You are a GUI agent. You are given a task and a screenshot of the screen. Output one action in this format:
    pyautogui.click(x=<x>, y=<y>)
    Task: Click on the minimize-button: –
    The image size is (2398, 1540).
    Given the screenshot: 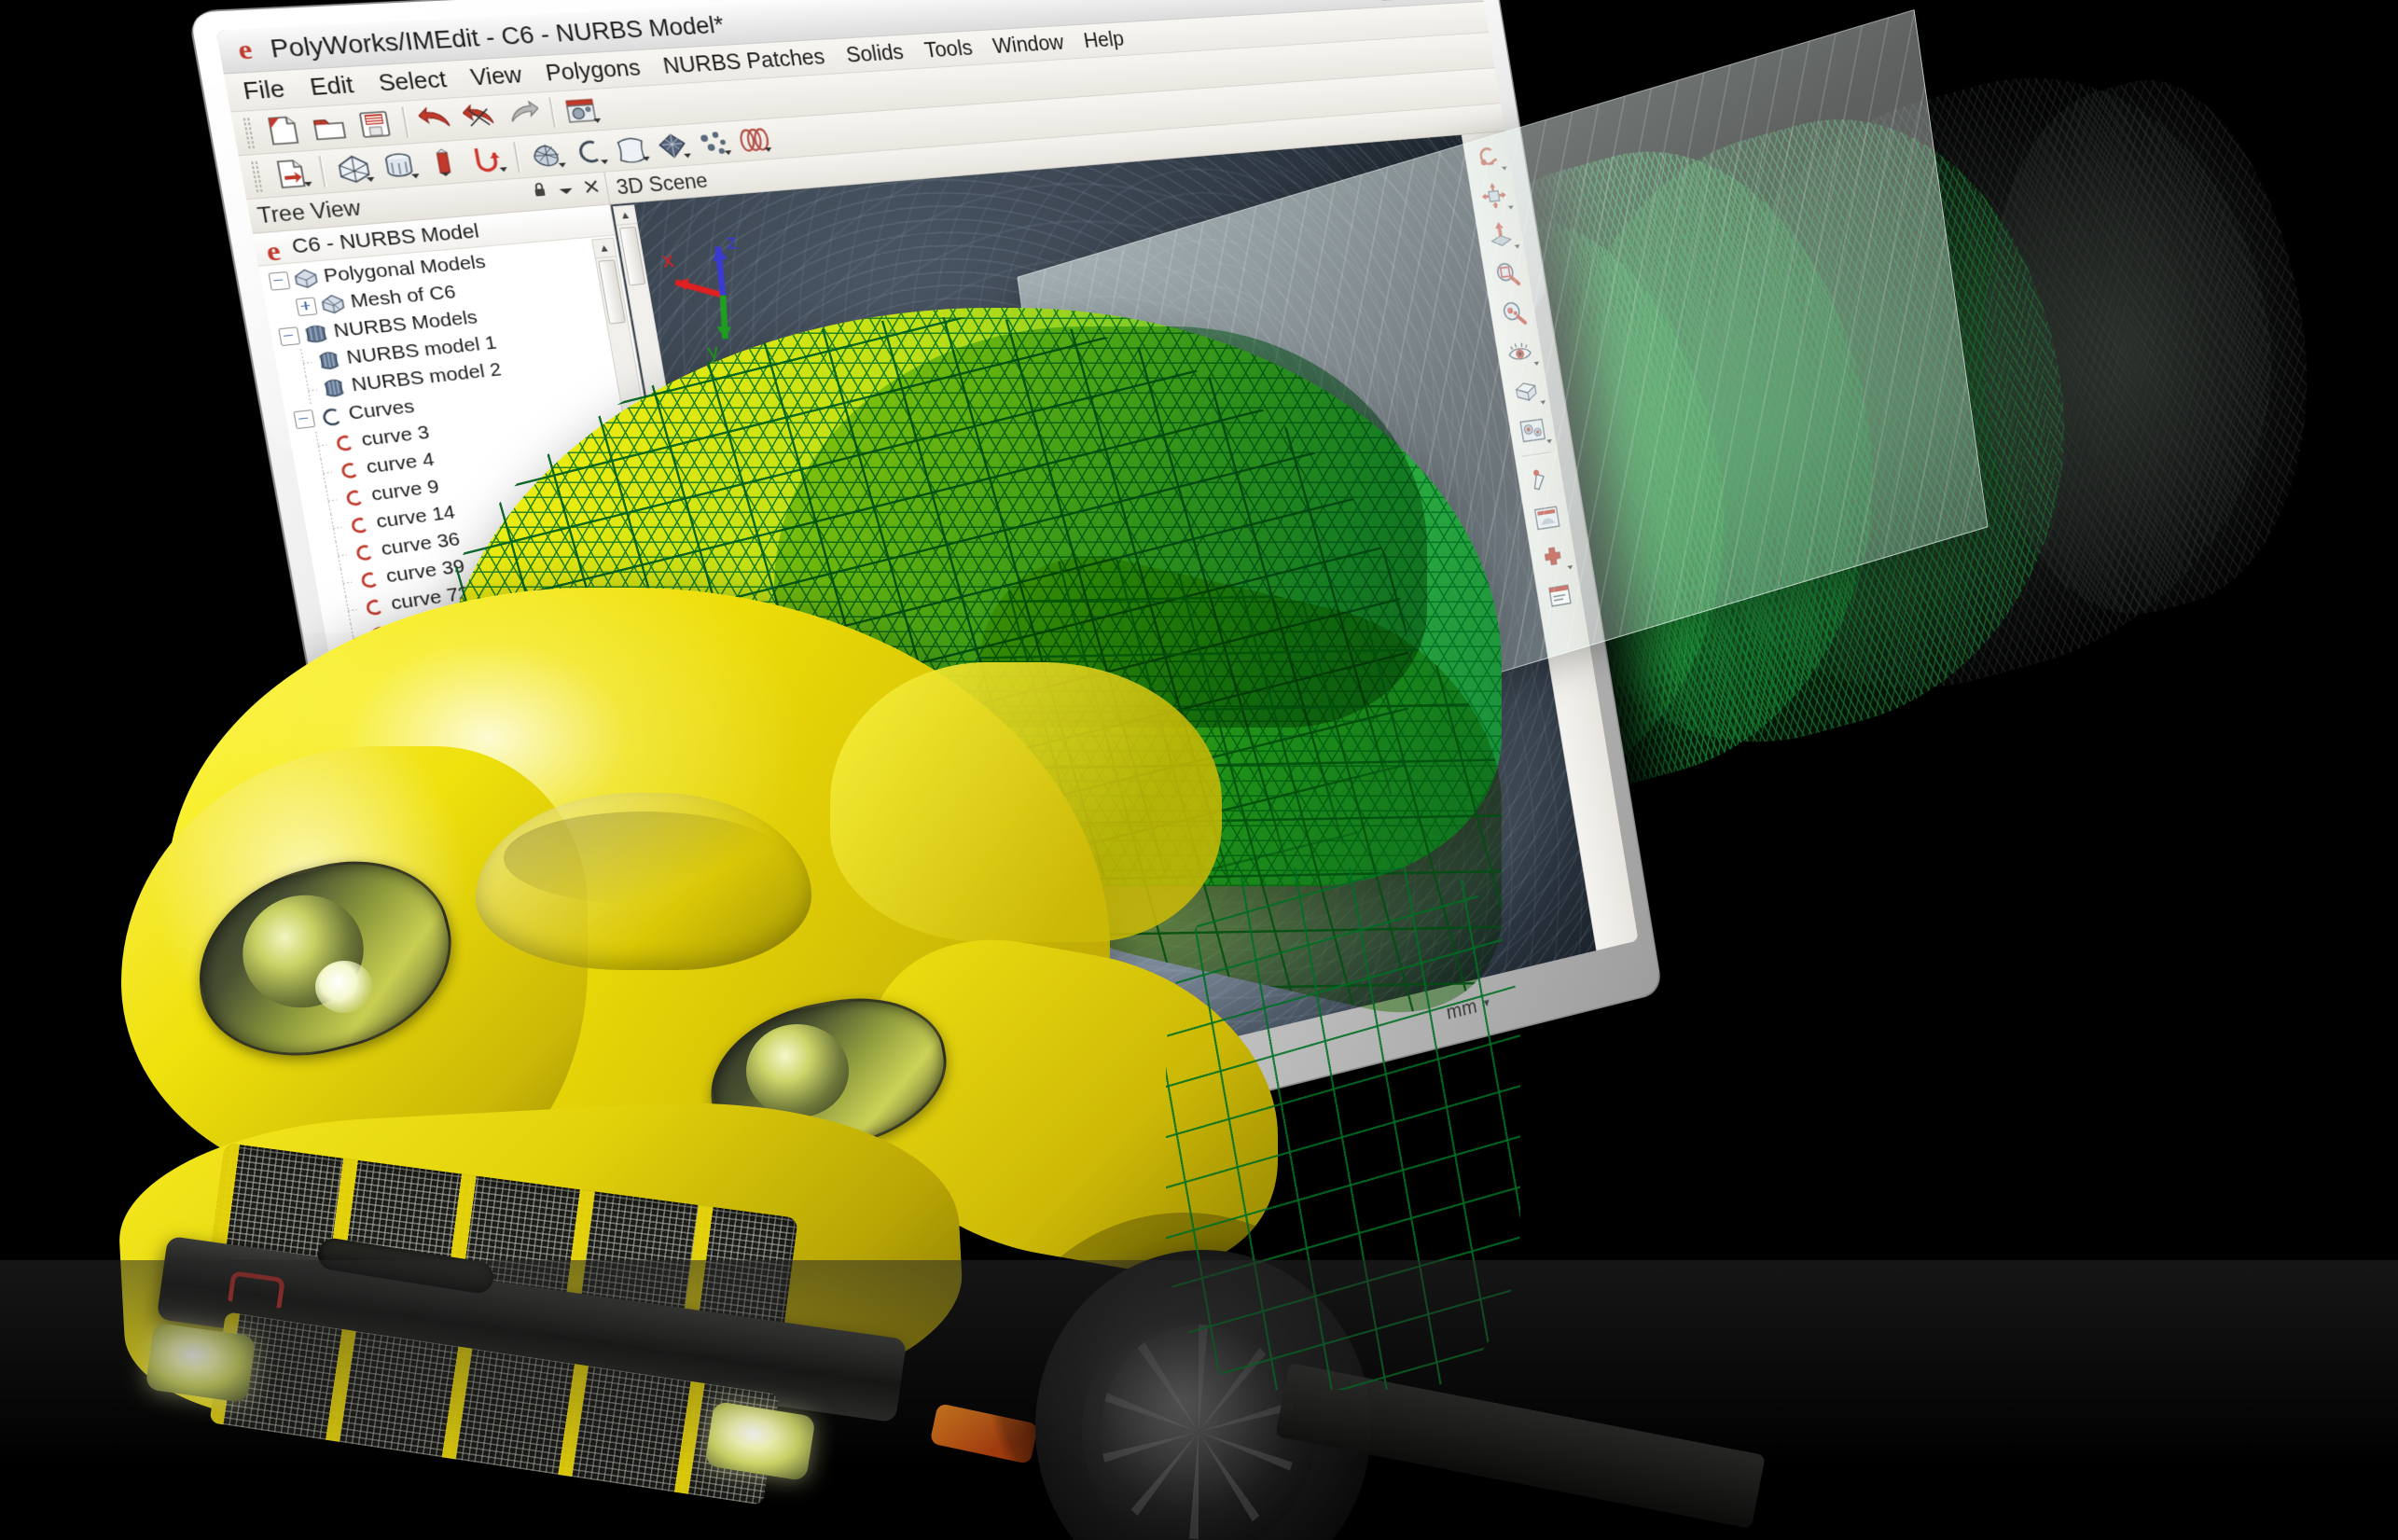 What is the action you would take?
    pyautogui.click(x=1394, y=0)
    